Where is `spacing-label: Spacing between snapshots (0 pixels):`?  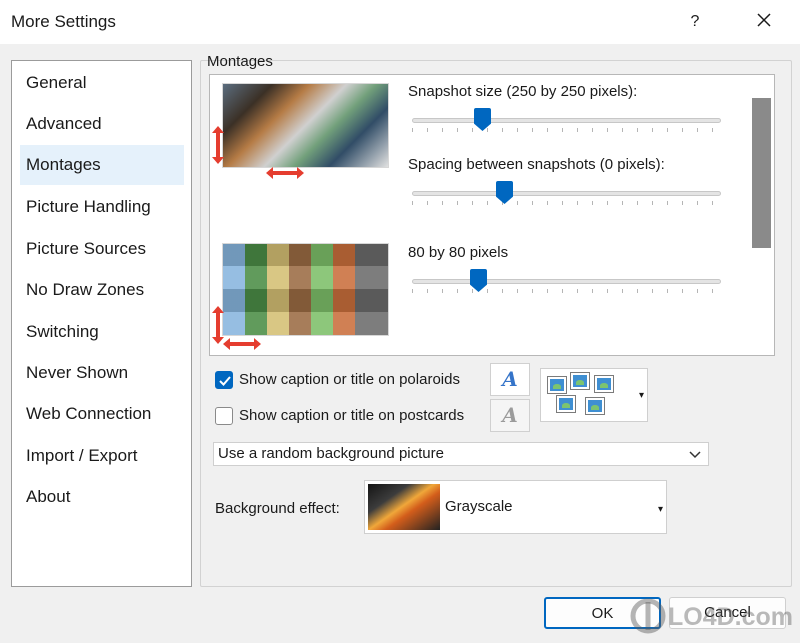
spacing-label: Spacing between snapshots (0 pixels): is located at coordinates (536, 164).